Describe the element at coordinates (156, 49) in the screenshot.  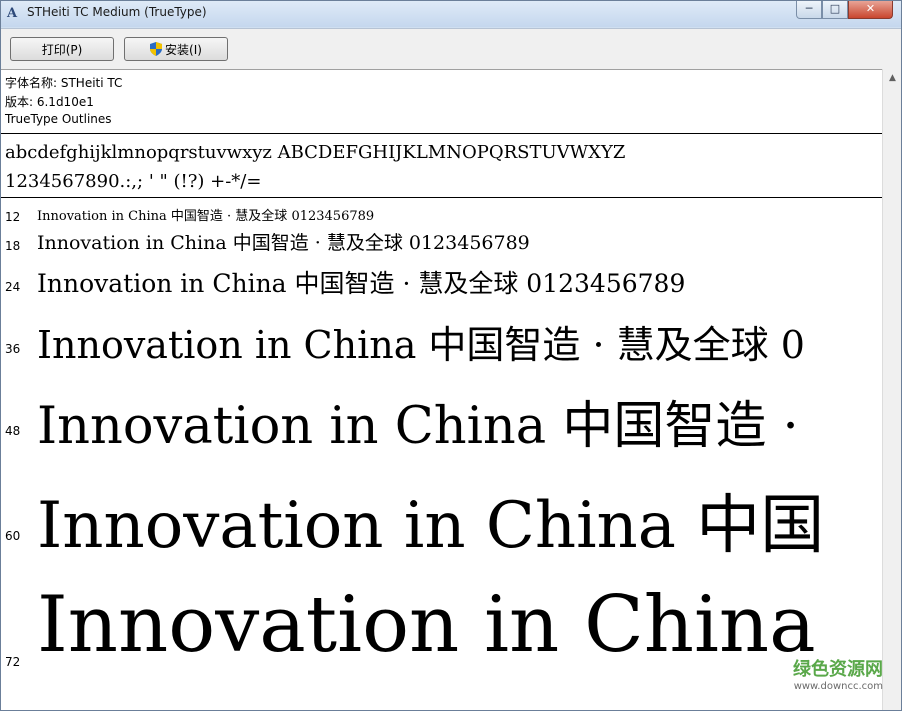
I see `shield-icon` at that location.